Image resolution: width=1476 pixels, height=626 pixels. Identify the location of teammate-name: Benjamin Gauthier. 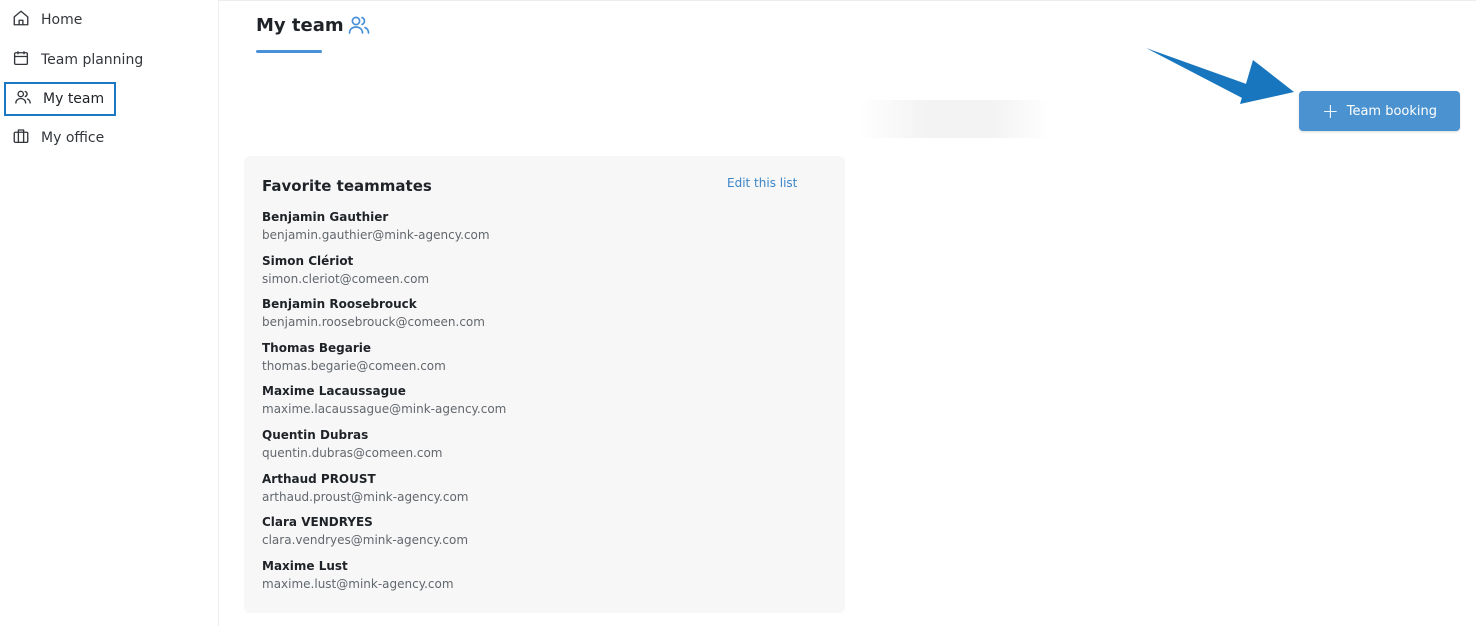
(325, 217).